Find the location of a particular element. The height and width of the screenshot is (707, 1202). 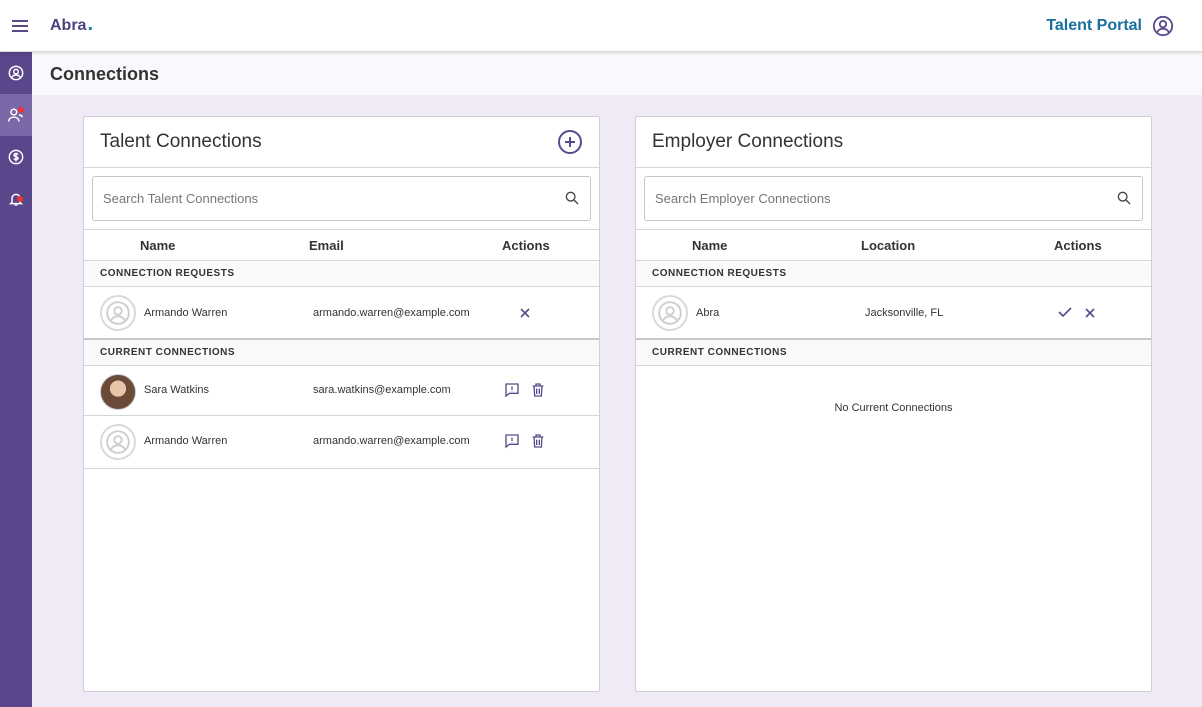

employer-search-box is located at coordinates (893, 198).